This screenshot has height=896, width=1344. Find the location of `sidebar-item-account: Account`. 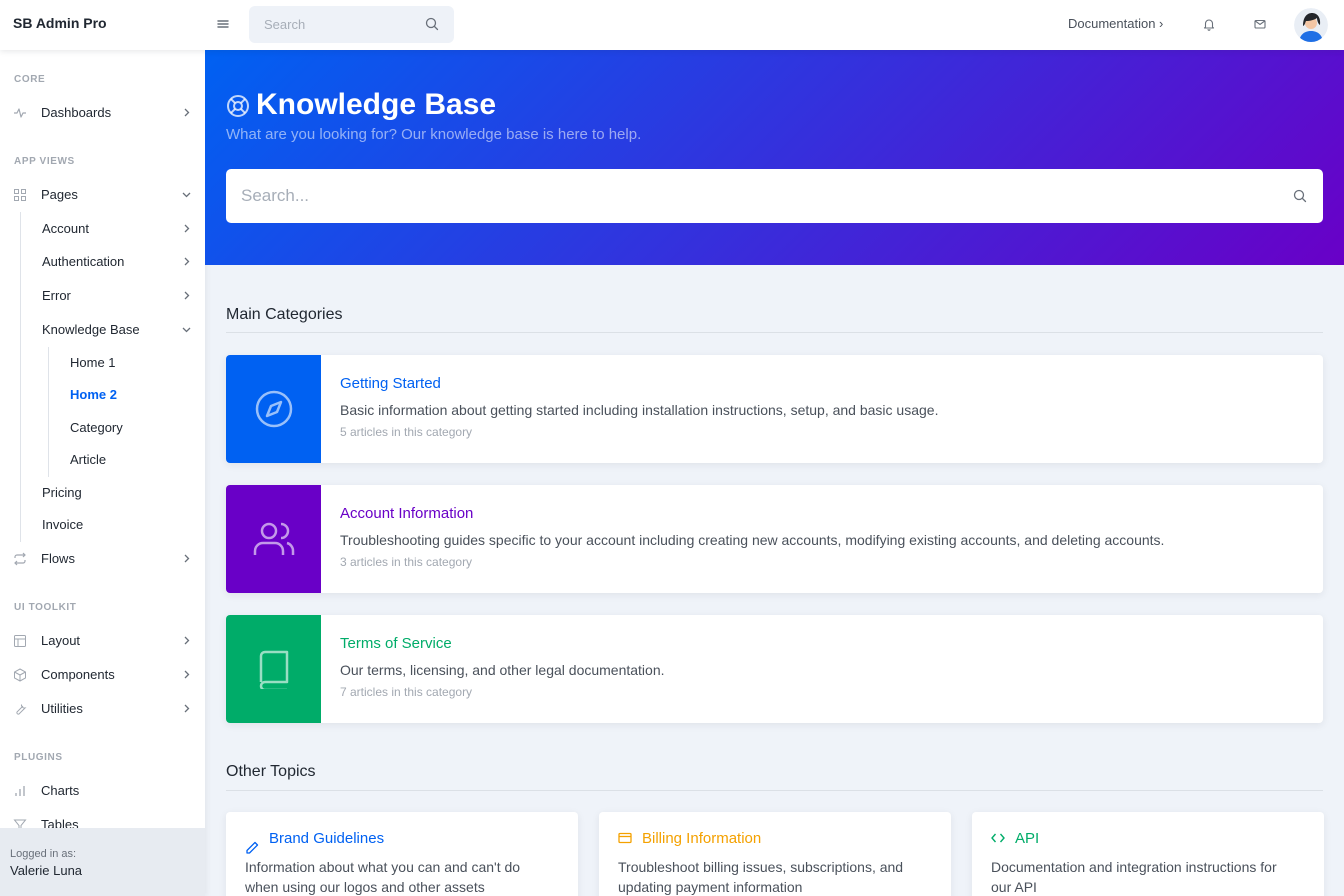

sidebar-item-account: Account is located at coordinates (102, 229).